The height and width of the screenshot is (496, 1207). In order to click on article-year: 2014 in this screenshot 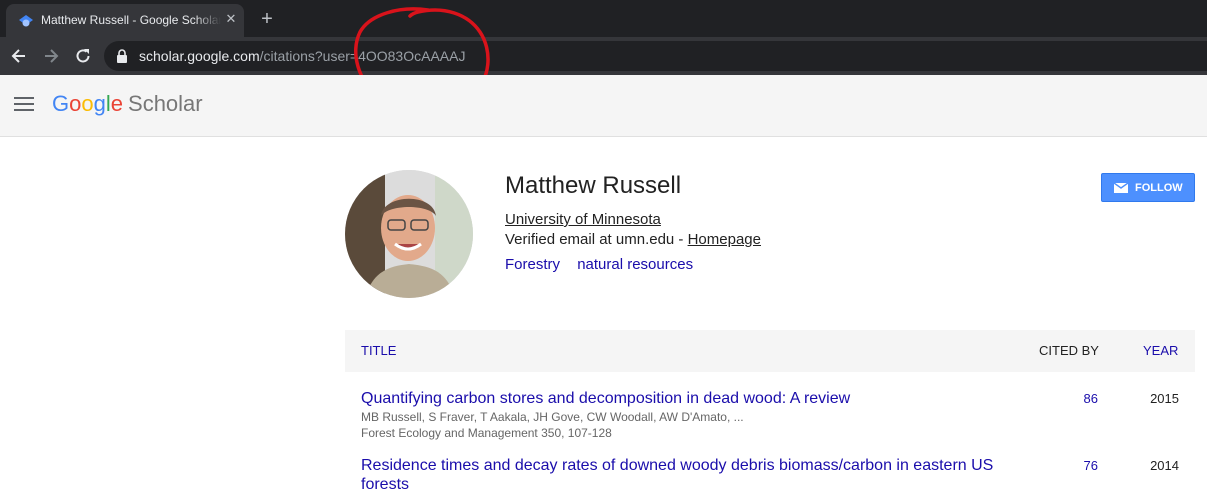, I will do `click(1164, 465)`.